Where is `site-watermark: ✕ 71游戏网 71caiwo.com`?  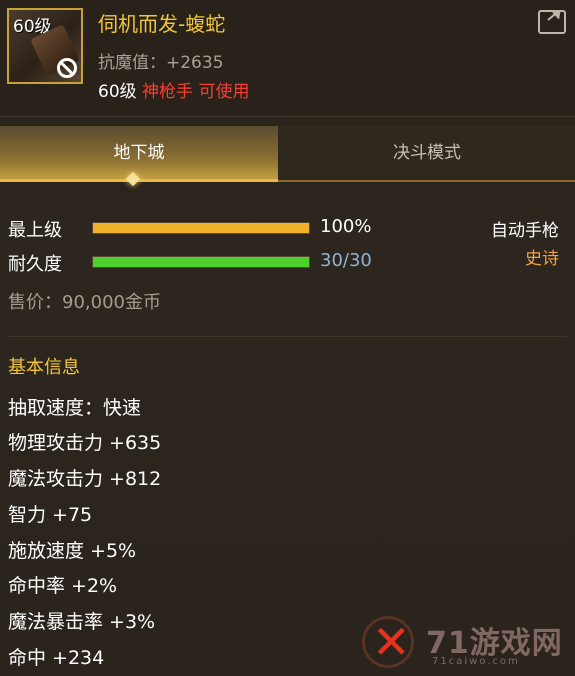 site-watermark: ✕ 71游戏网 71caiwo.com is located at coordinates (463, 643).